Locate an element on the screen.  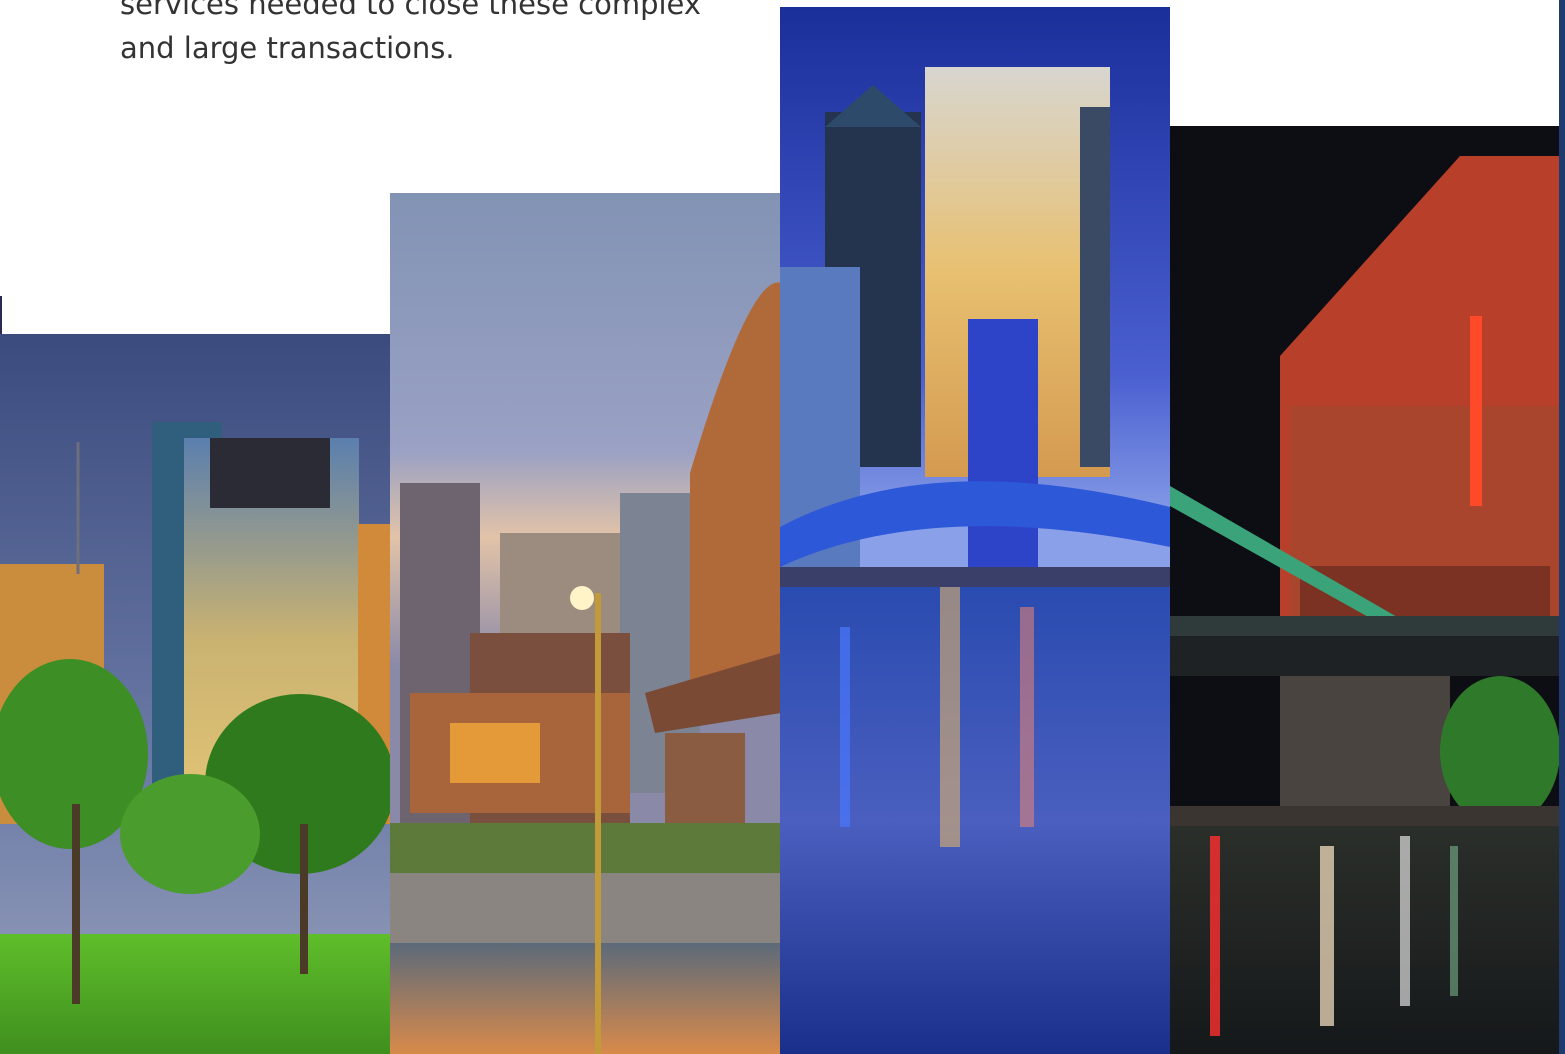
left-edge-accent is located at coordinates (1, 315).